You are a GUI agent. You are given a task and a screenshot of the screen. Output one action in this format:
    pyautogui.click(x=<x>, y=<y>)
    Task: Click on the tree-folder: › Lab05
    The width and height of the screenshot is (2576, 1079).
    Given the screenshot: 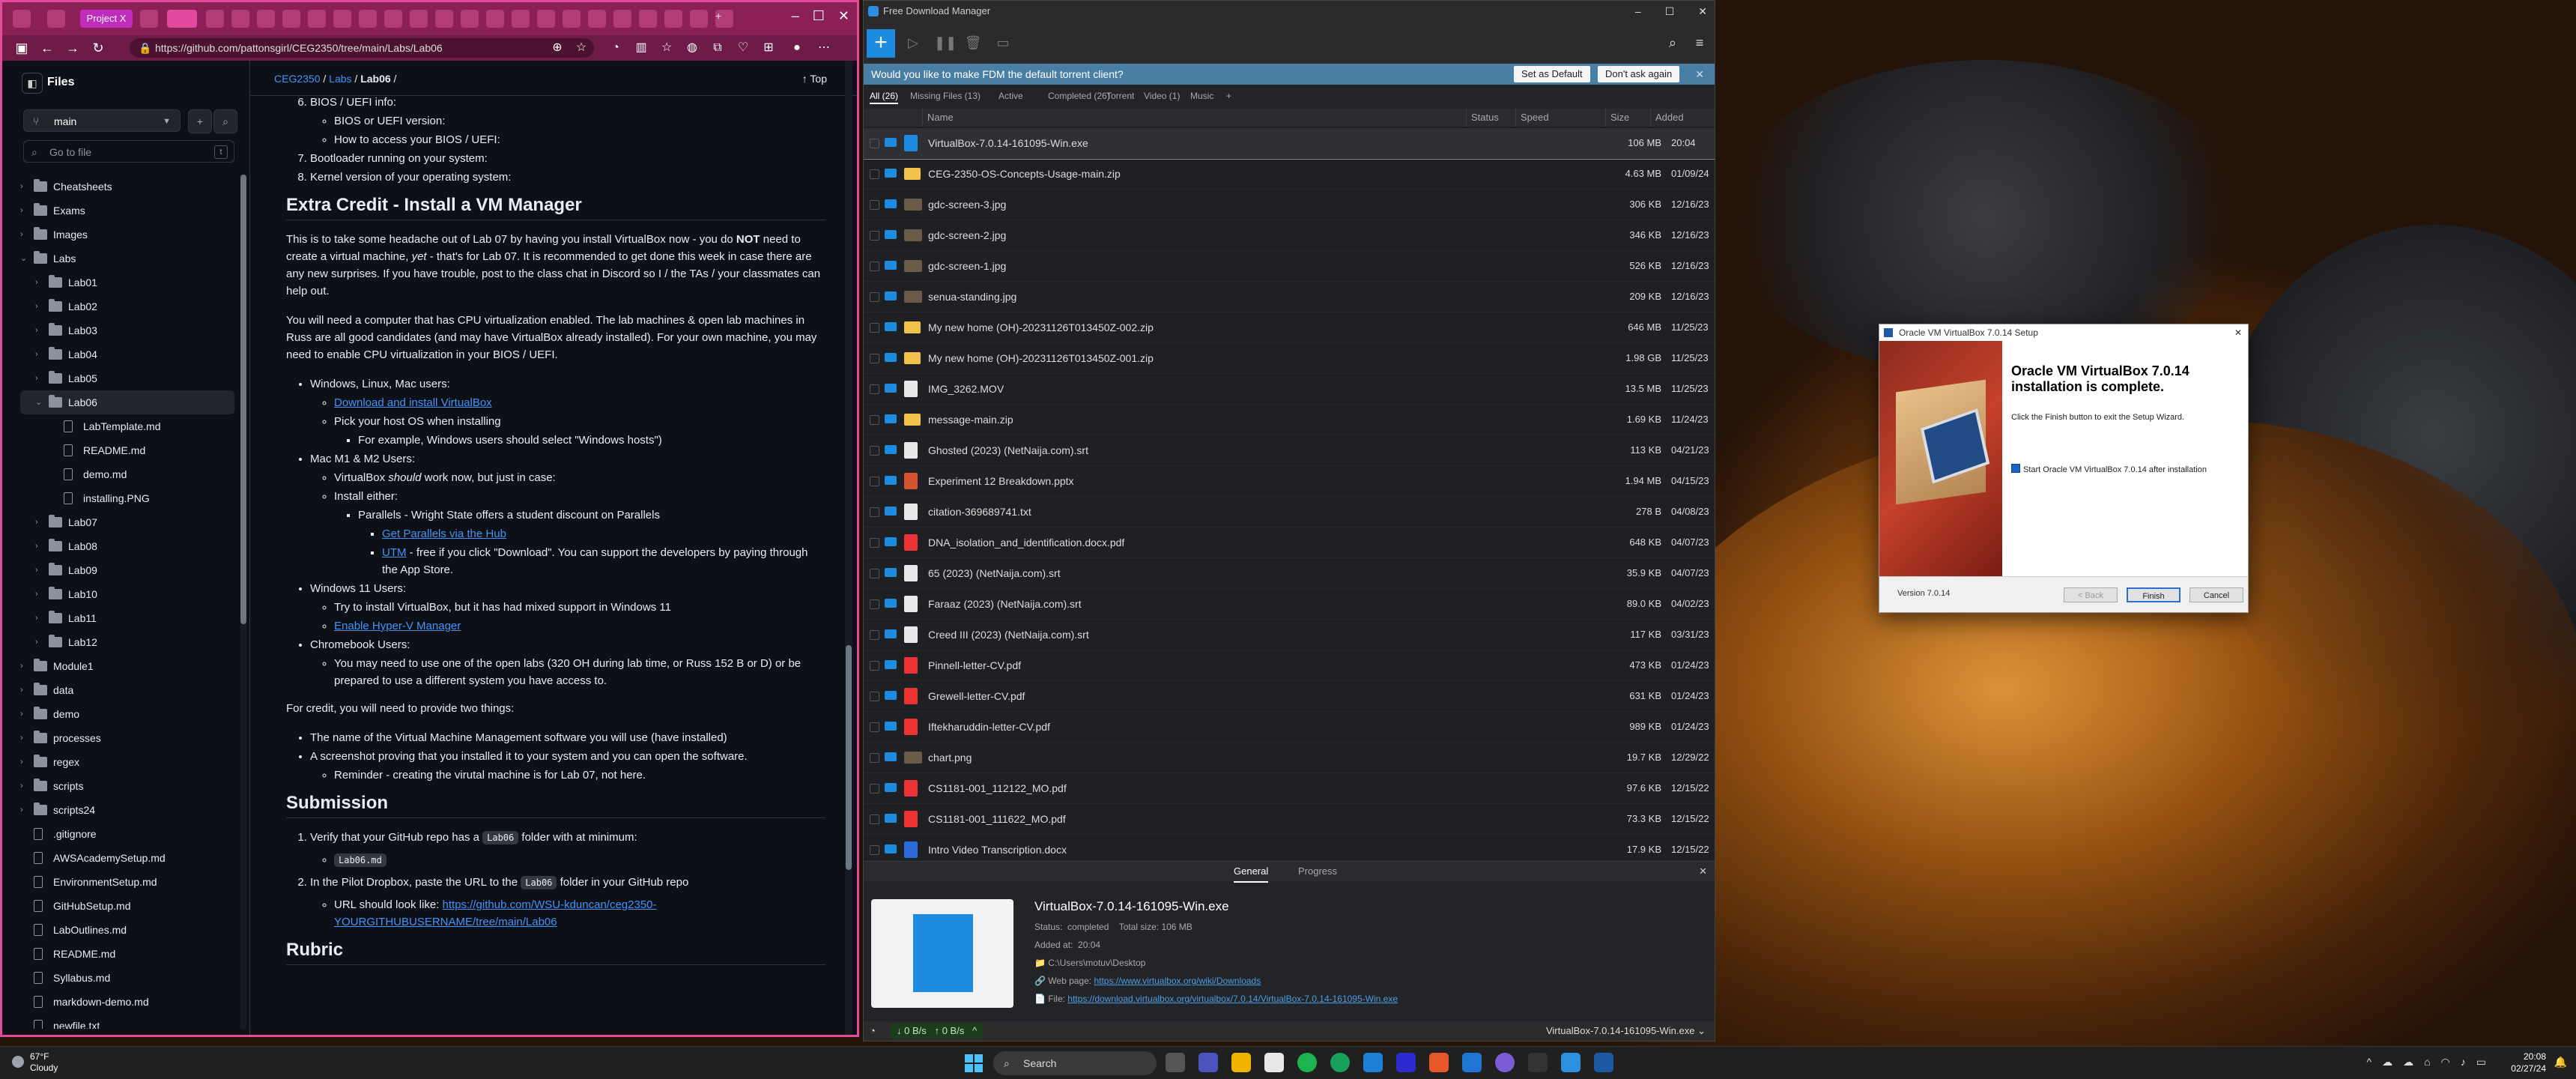 What is the action you would take?
    pyautogui.click(x=127, y=378)
    